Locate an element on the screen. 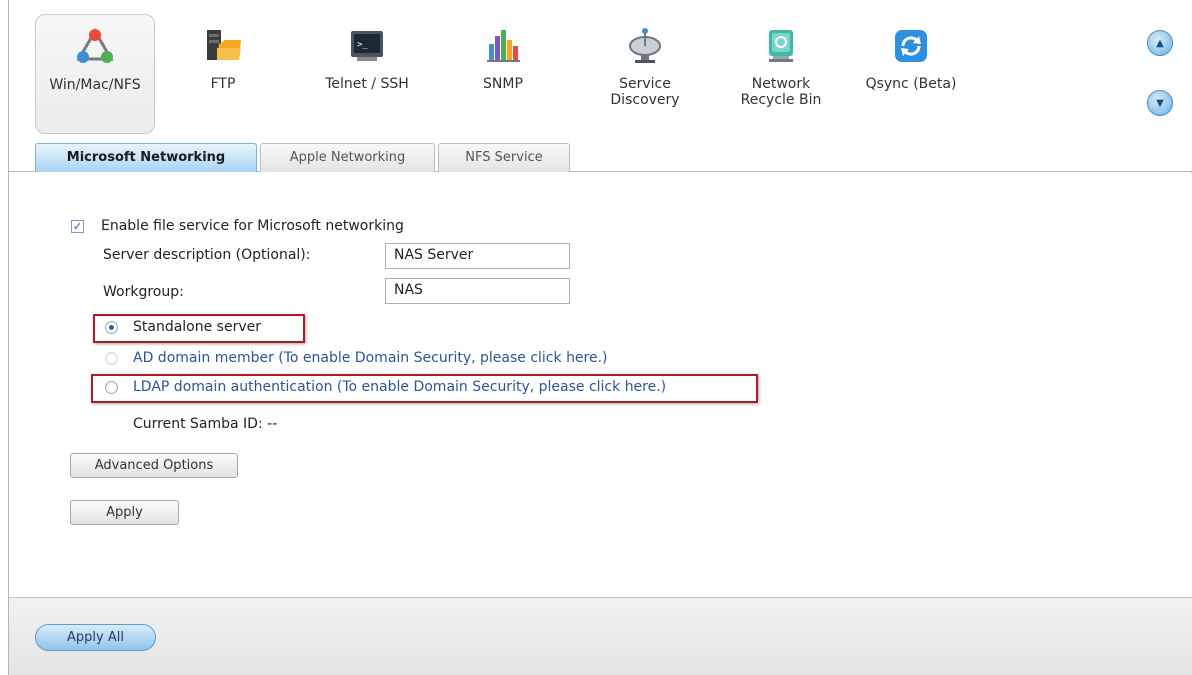 The width and height of the screenshot is (1192, 675). service-label: SNMP is located at coordinates (503, 84).